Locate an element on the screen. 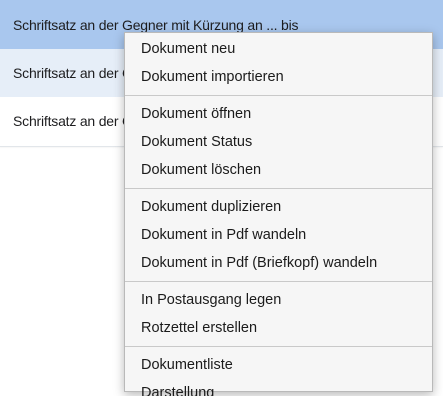  menu-item-dokument-loeschen: Dokument löschen is located at coordinates (278, 170).